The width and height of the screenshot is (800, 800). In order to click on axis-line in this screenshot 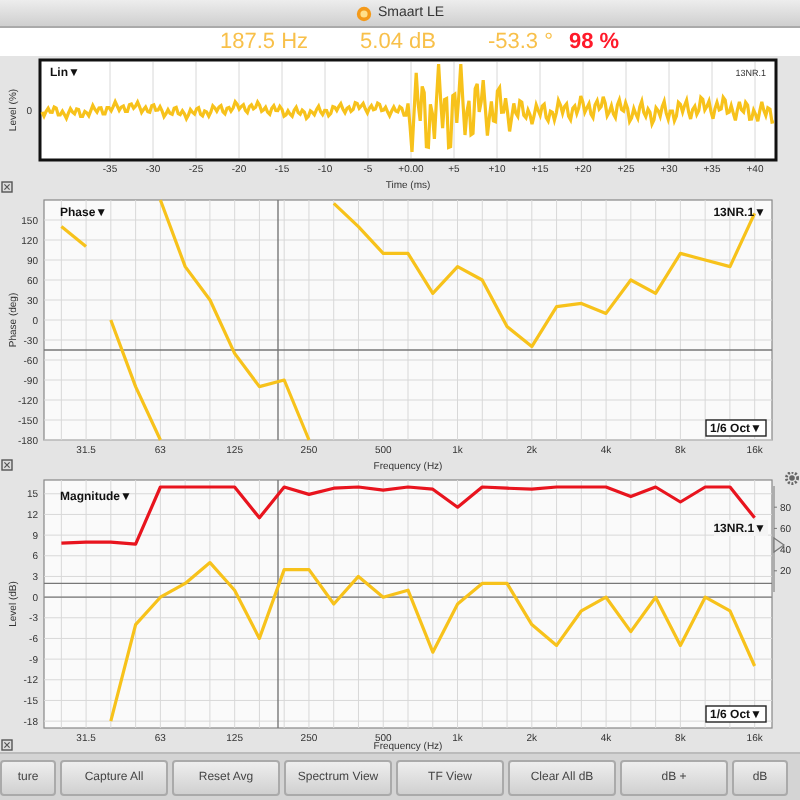, I will do `click(775, 539)`.